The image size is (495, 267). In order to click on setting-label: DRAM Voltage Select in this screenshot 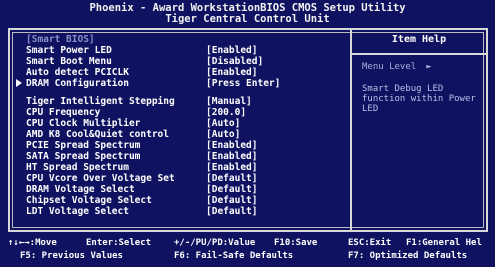, I will do `click(80, 189)`.